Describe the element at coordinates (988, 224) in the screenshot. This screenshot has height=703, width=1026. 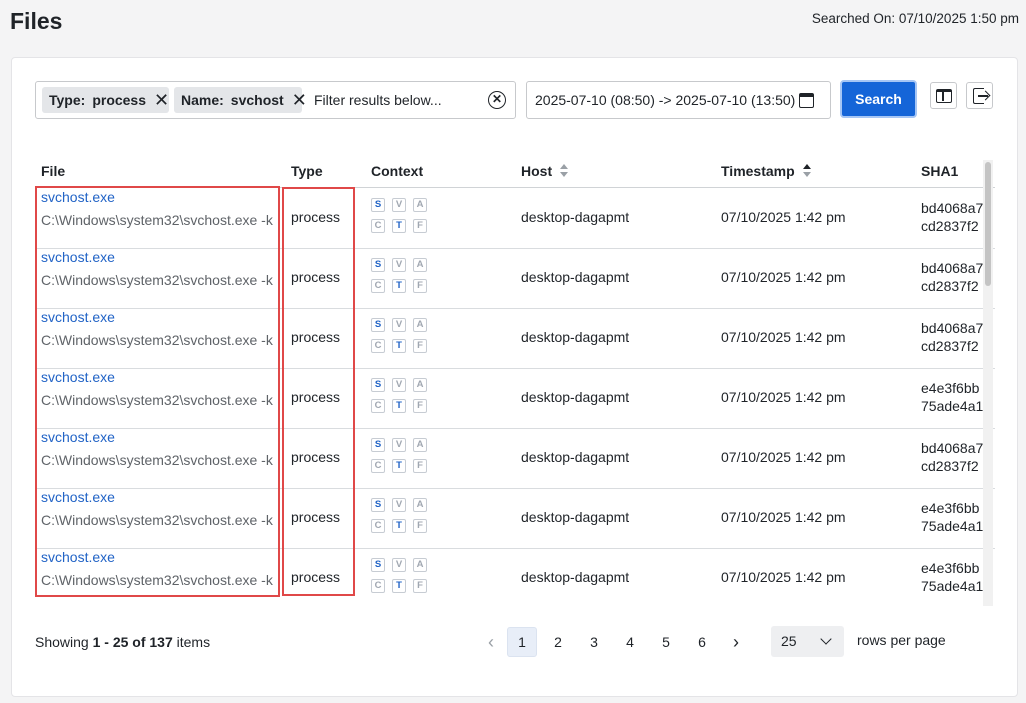
I see `scrollbar-thumb` at that location.